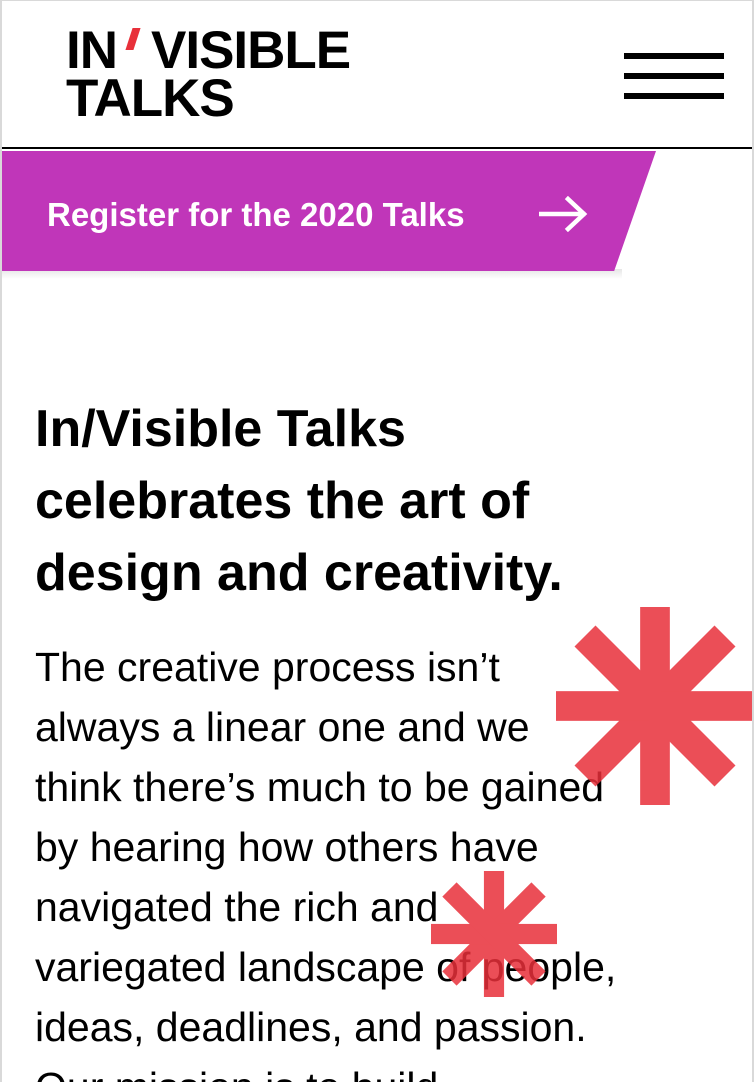 Image resolution: width=754 pixels, height=1082 pixels. I want to click on site-logo: IN VISIBLE TALKS, so click(208, 76).